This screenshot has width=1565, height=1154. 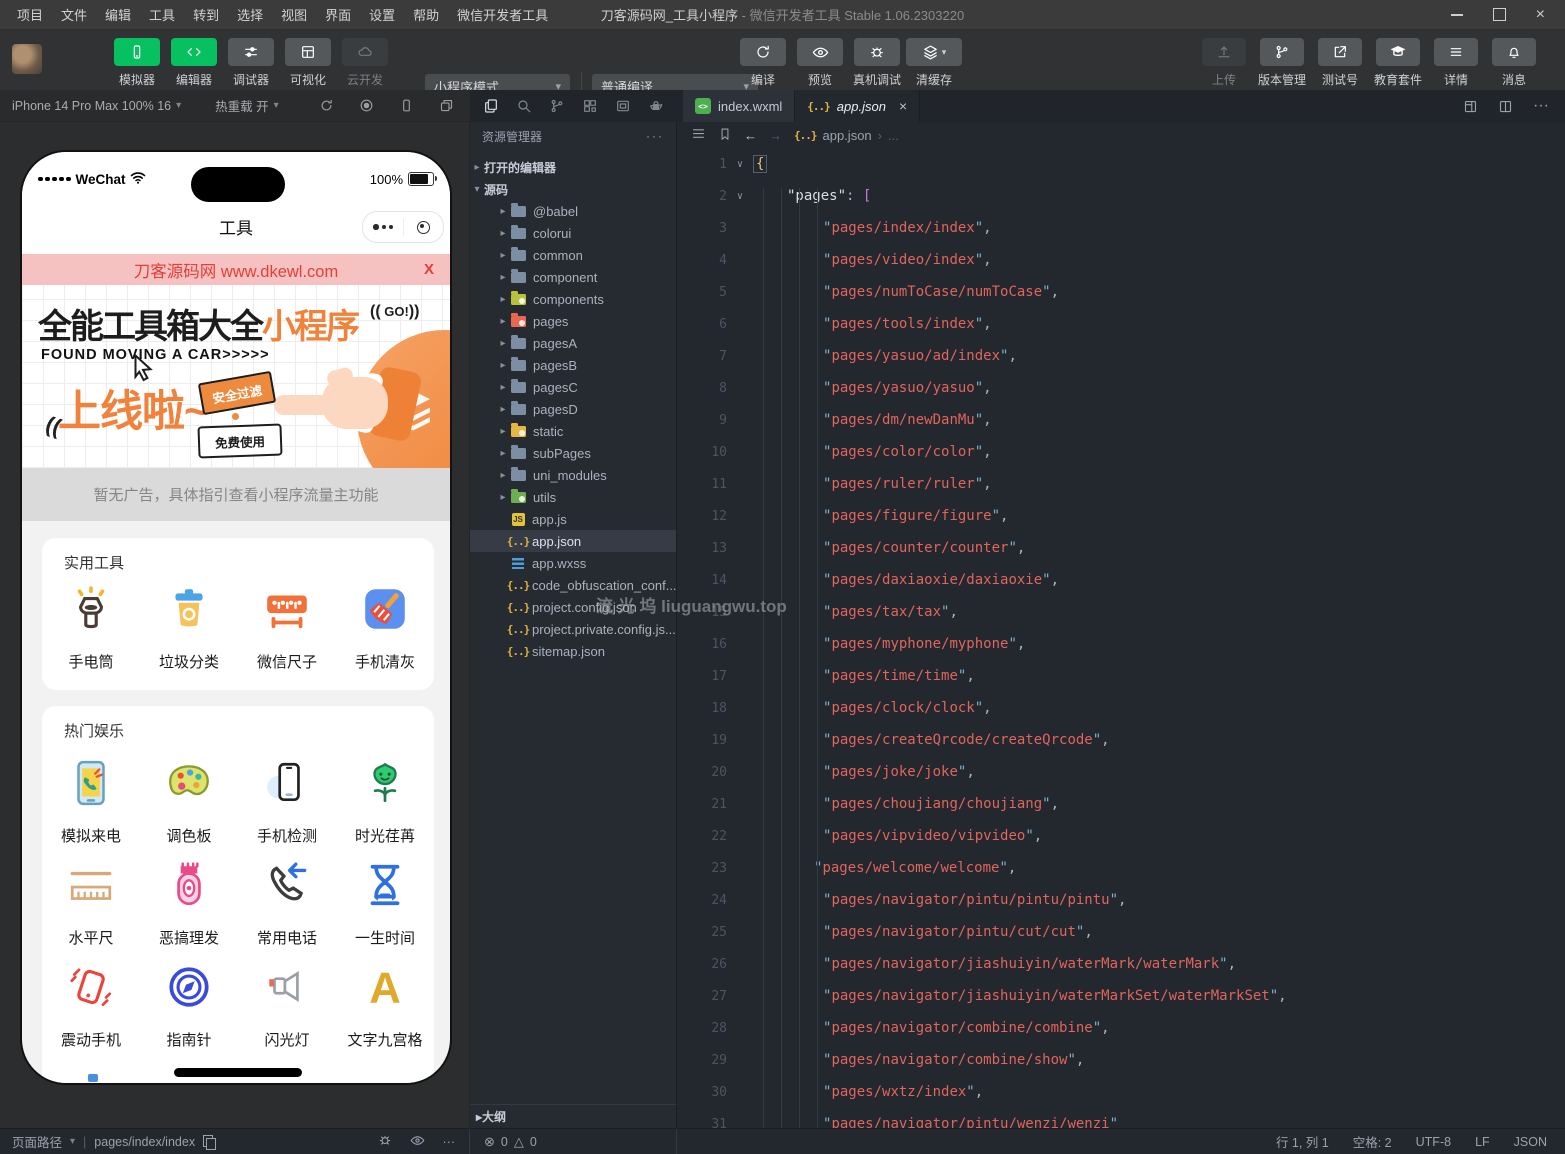 I want to click on menu-item: 选择, so click(x=250, y=14).